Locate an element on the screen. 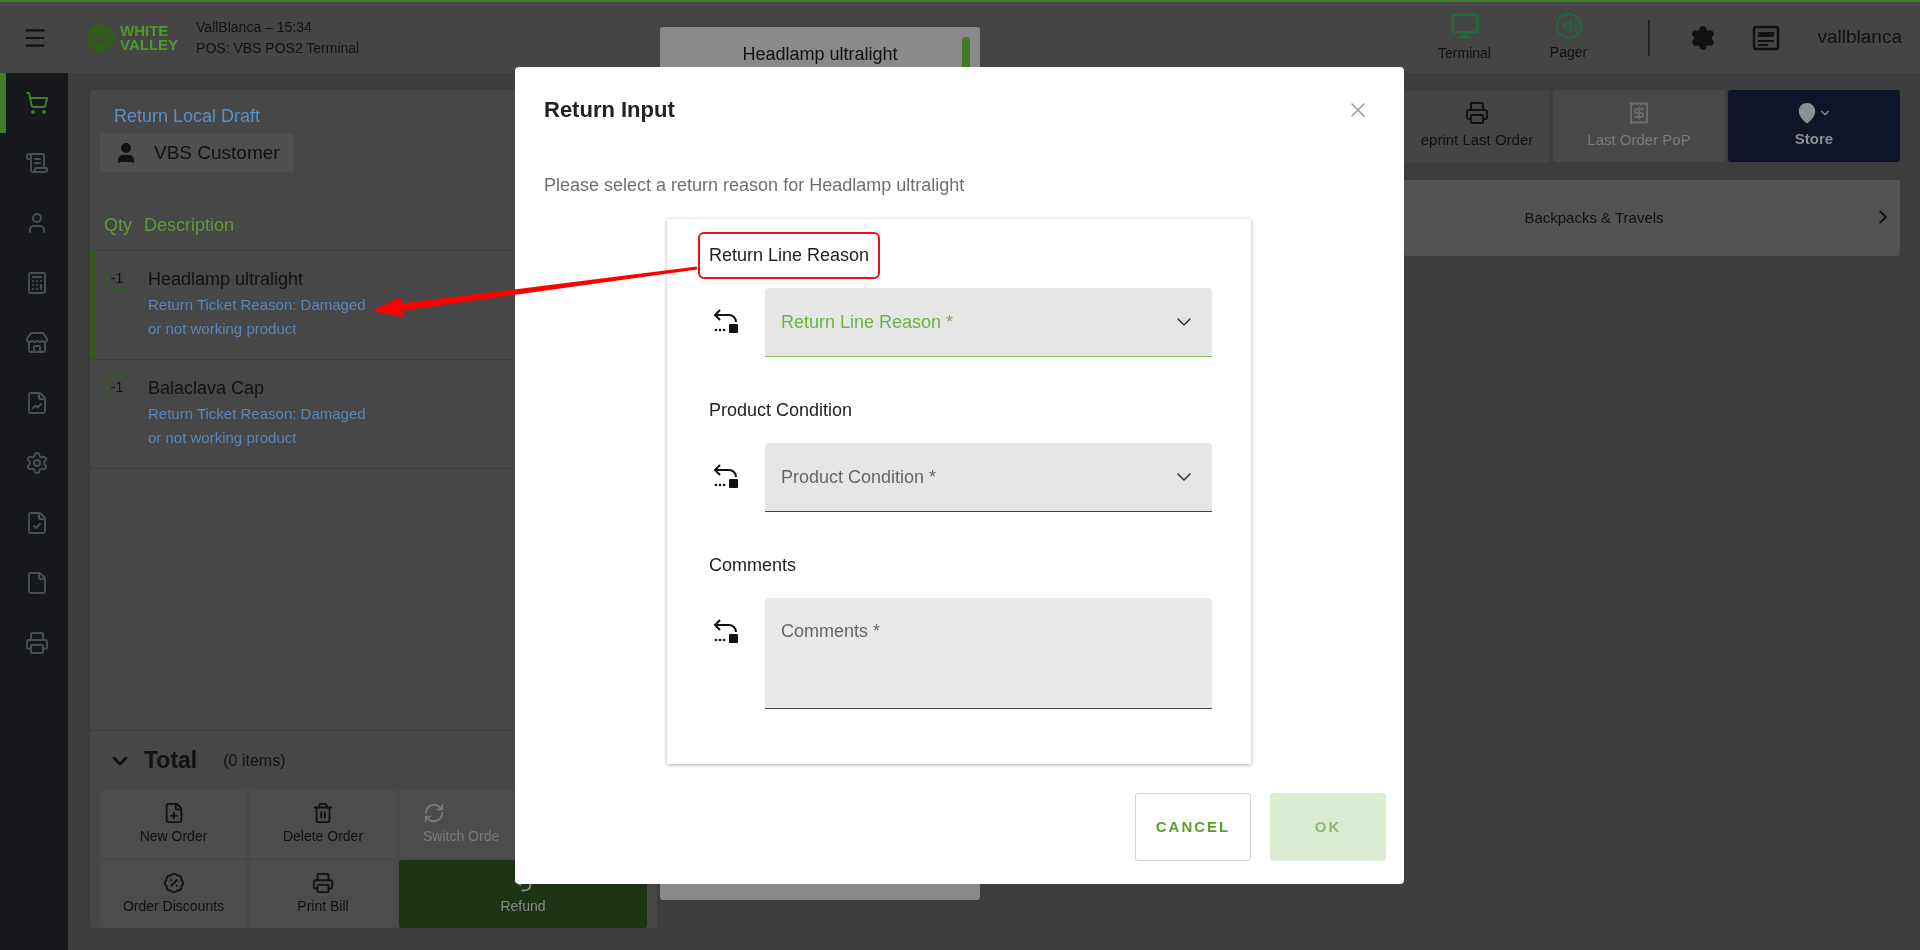 This screenshot has height=950, width=1920. column-header: Qty is located at coordinates (118, 225).